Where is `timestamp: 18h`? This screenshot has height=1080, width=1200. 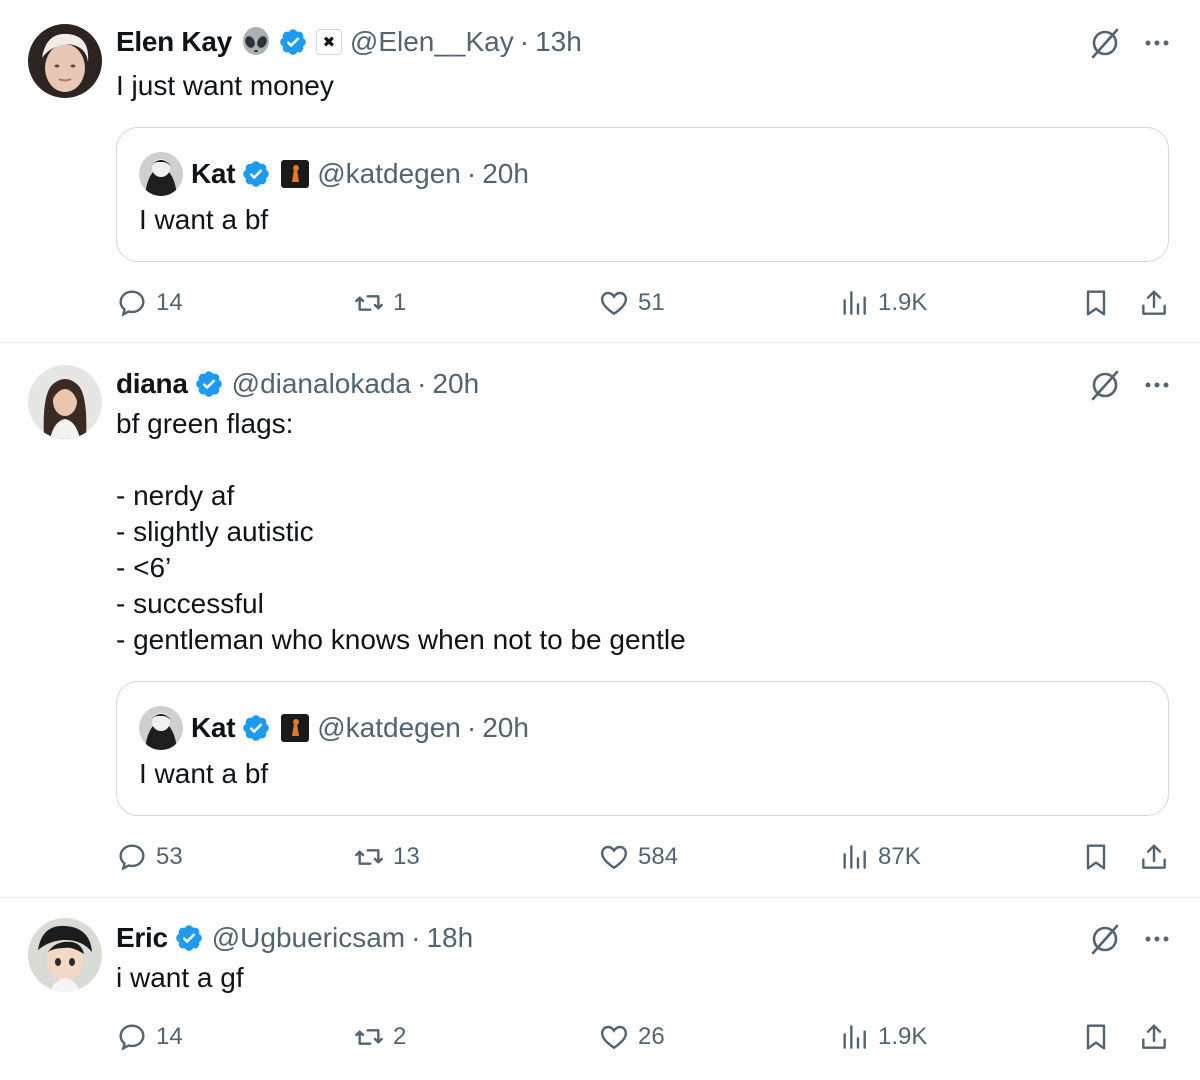
timestamp: 18h is located at coordinates (449, 938).